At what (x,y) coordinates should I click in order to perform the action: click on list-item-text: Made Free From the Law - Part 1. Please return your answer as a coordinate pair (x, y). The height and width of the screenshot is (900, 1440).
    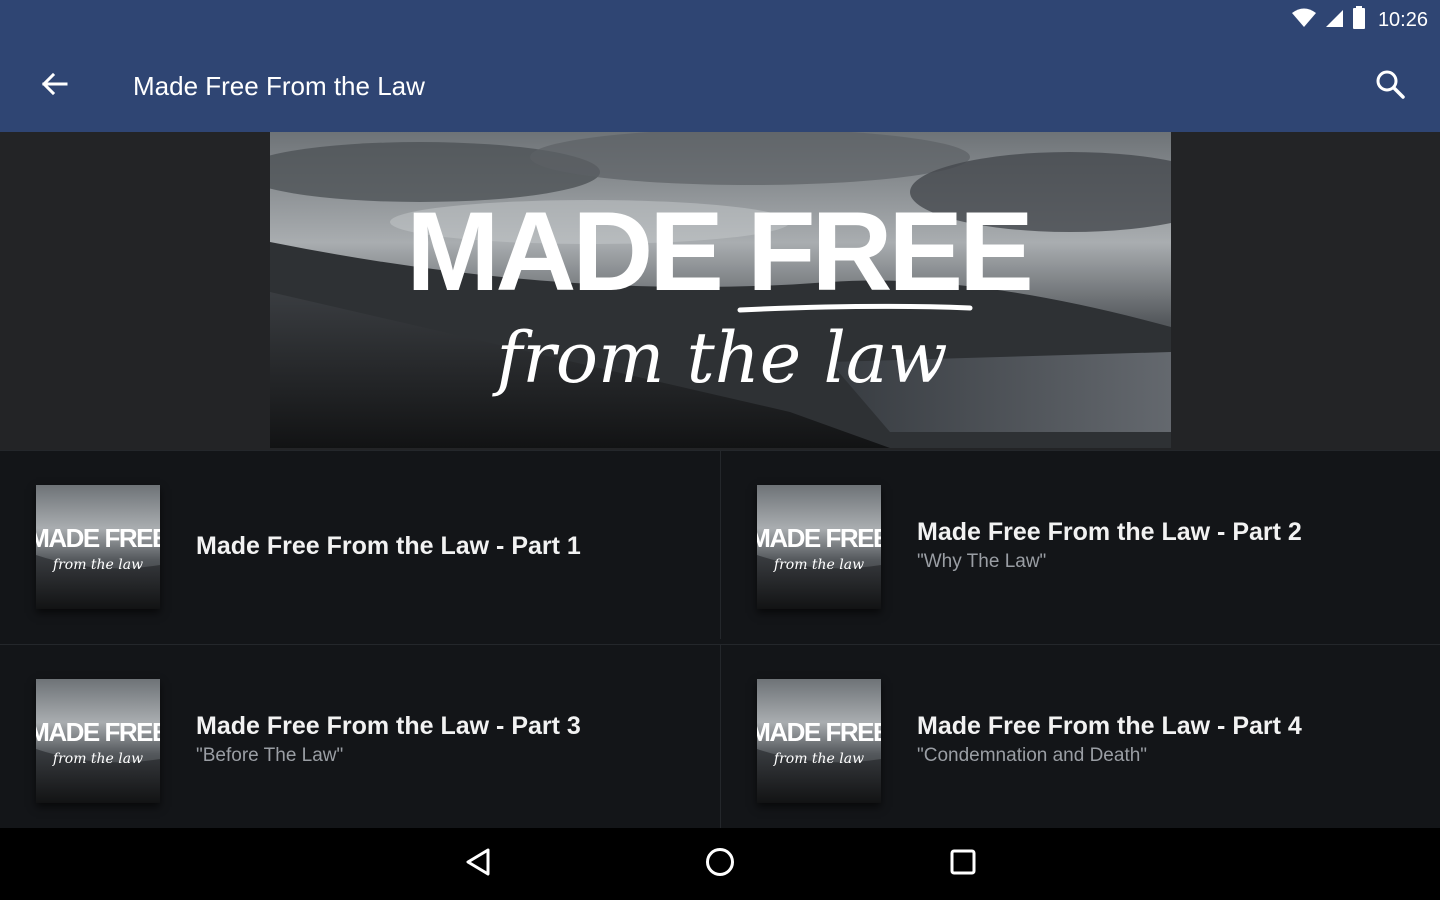
    Looking at the image, I should click on (388, 545).